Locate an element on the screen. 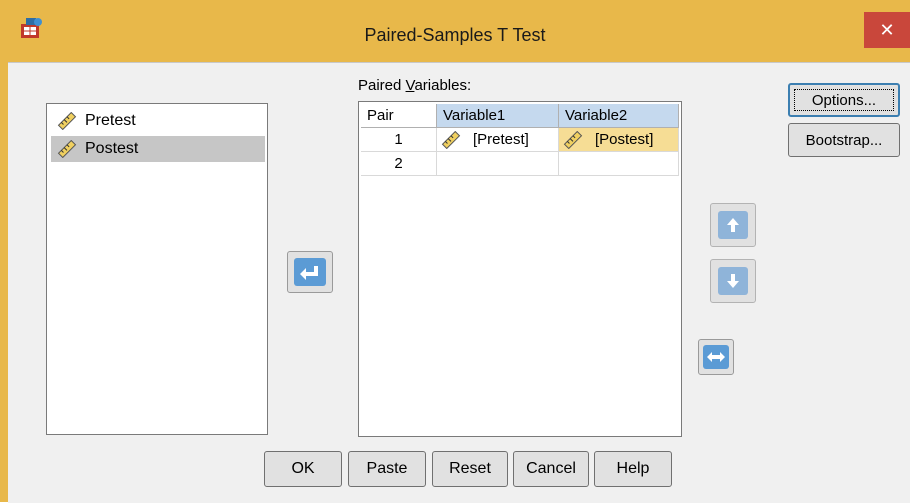 The height and width of the screenshot is (503, 910). reset-button: Reset is located at coordinates (470, 469).